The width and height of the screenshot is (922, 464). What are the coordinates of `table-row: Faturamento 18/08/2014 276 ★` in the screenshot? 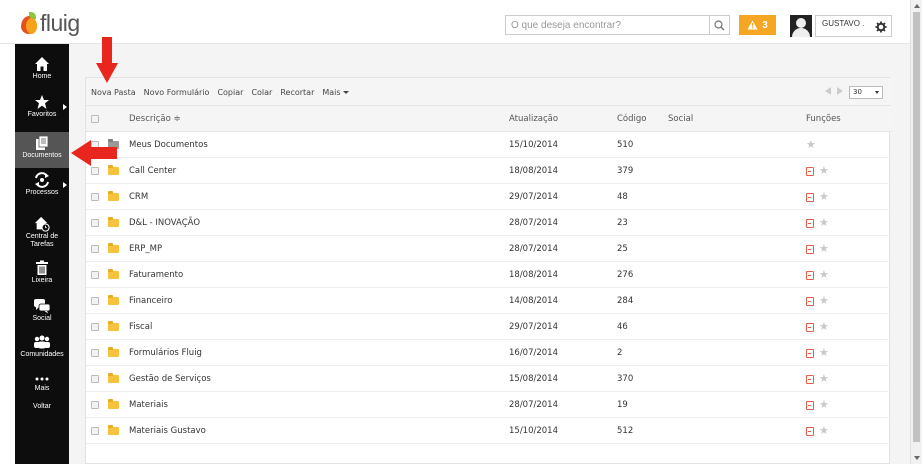 It's located at (488, 275).